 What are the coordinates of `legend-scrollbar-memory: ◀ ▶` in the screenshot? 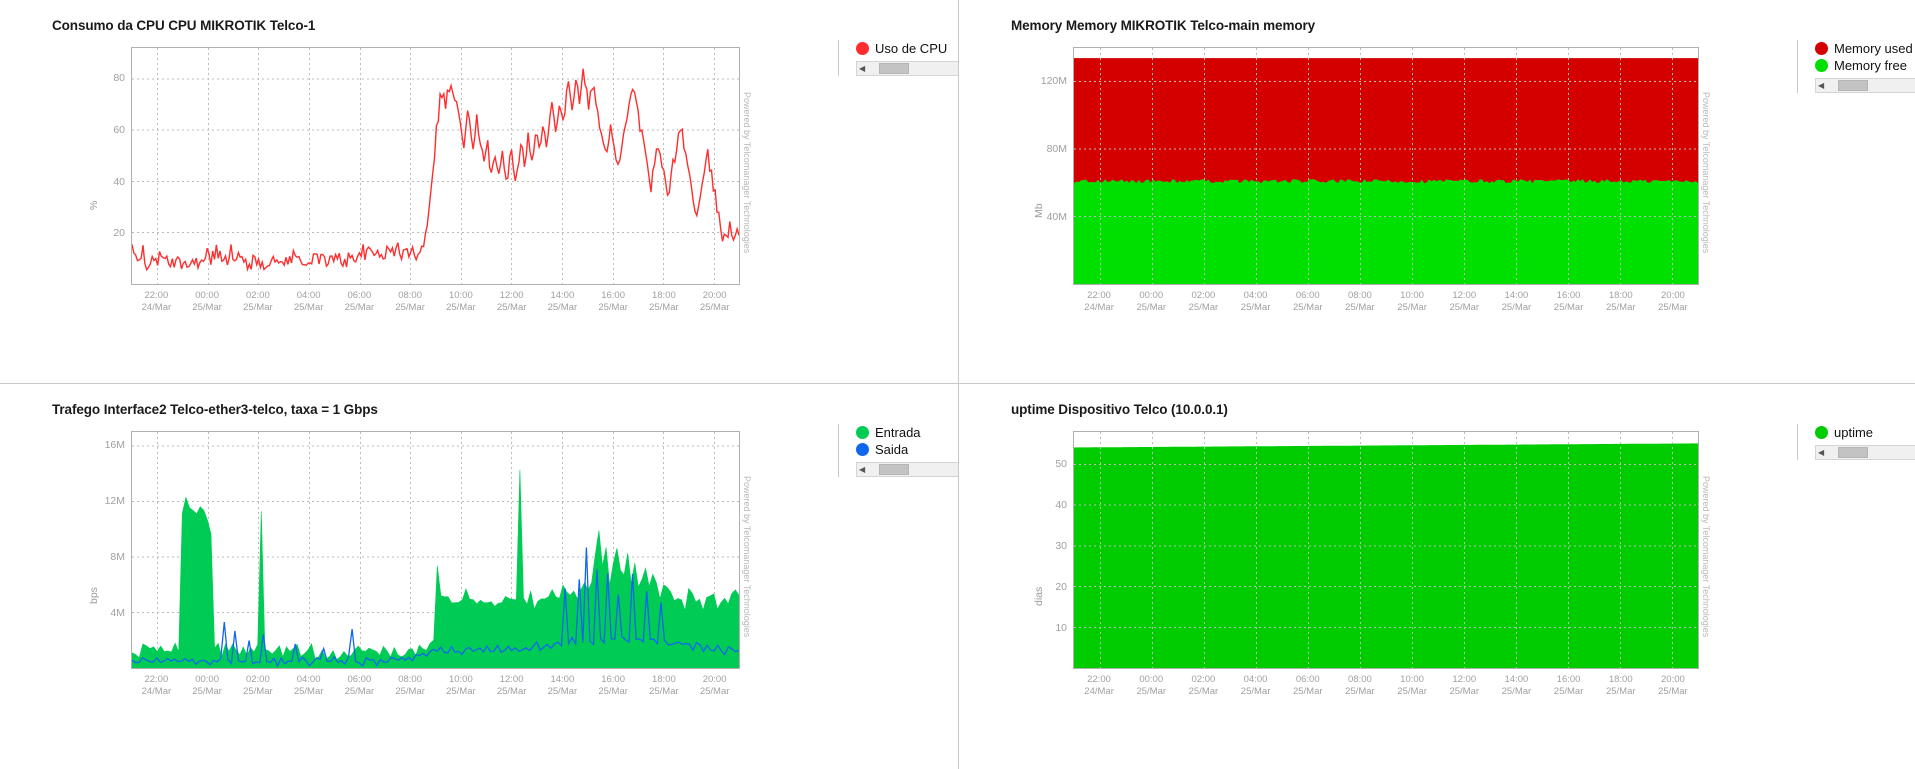 It's located at (1865, 85).